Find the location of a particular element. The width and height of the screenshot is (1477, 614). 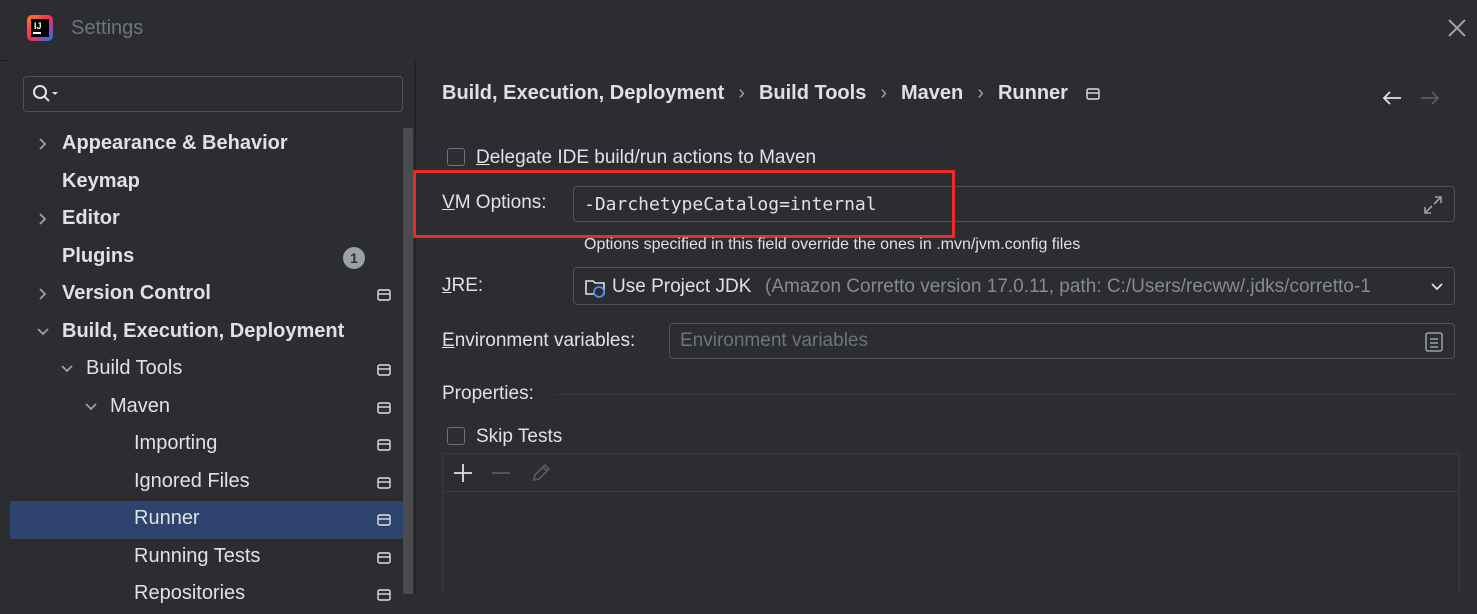

vm-options-label: VM Options: is located at coordinates (494, 202).